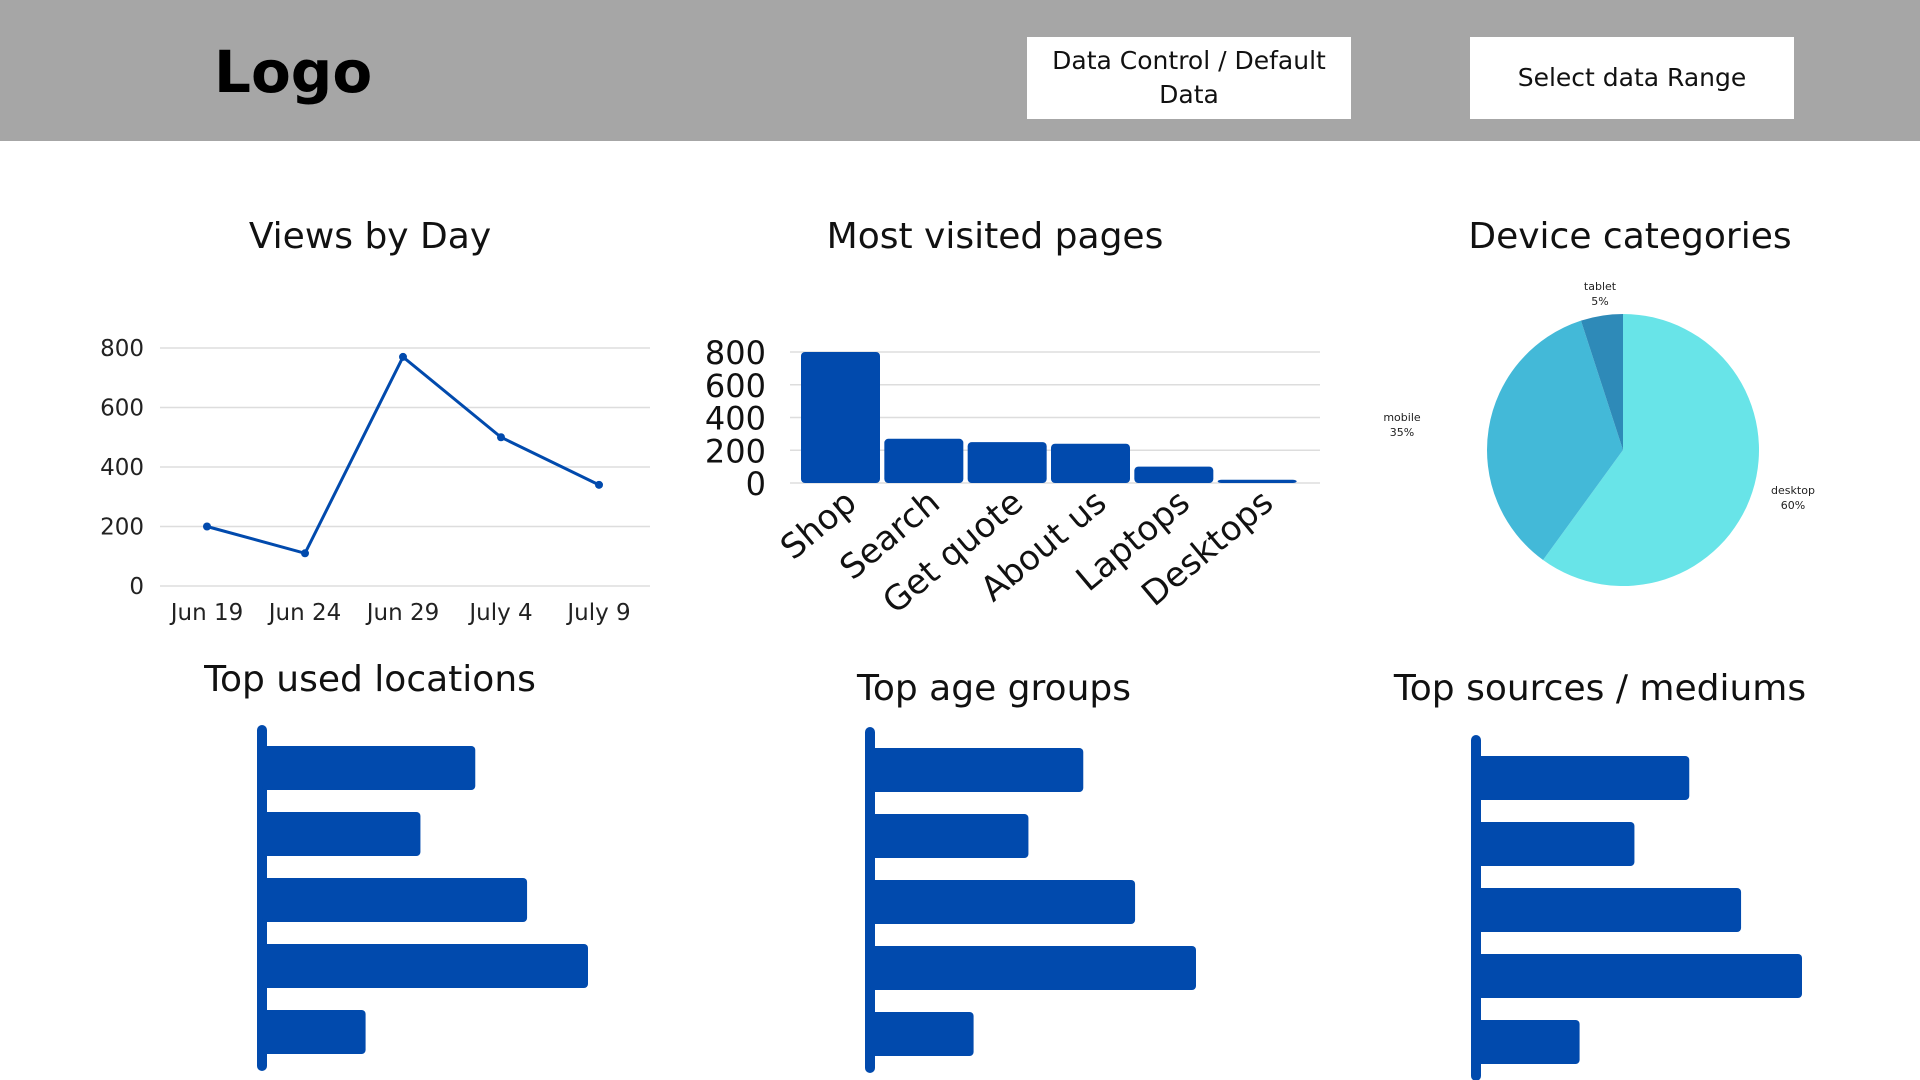 This screenshot has height=1080, width=1920. I want to click on pie-label-desktop: desktop, so click(1793, 490).